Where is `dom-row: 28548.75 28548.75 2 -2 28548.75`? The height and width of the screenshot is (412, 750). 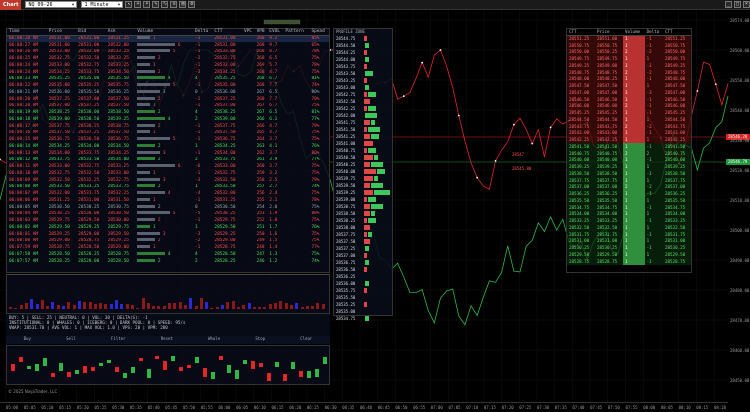 dom-row: 28548.75 28548.75 2 -2 28548.75 is located at coordinates (629, 72).